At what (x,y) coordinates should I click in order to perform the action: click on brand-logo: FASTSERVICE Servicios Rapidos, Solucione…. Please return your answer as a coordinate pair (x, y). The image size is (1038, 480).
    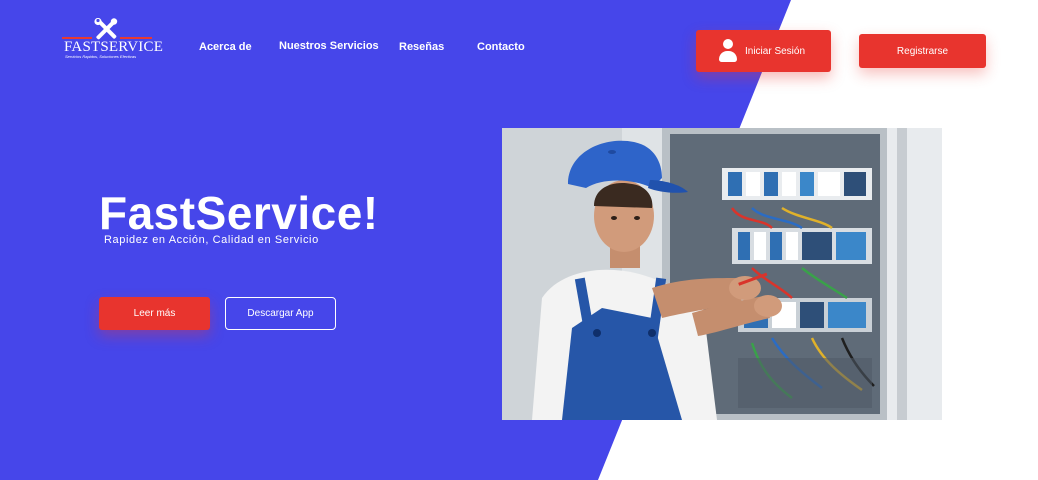
    Looking at the image, I should click on (112, 40).